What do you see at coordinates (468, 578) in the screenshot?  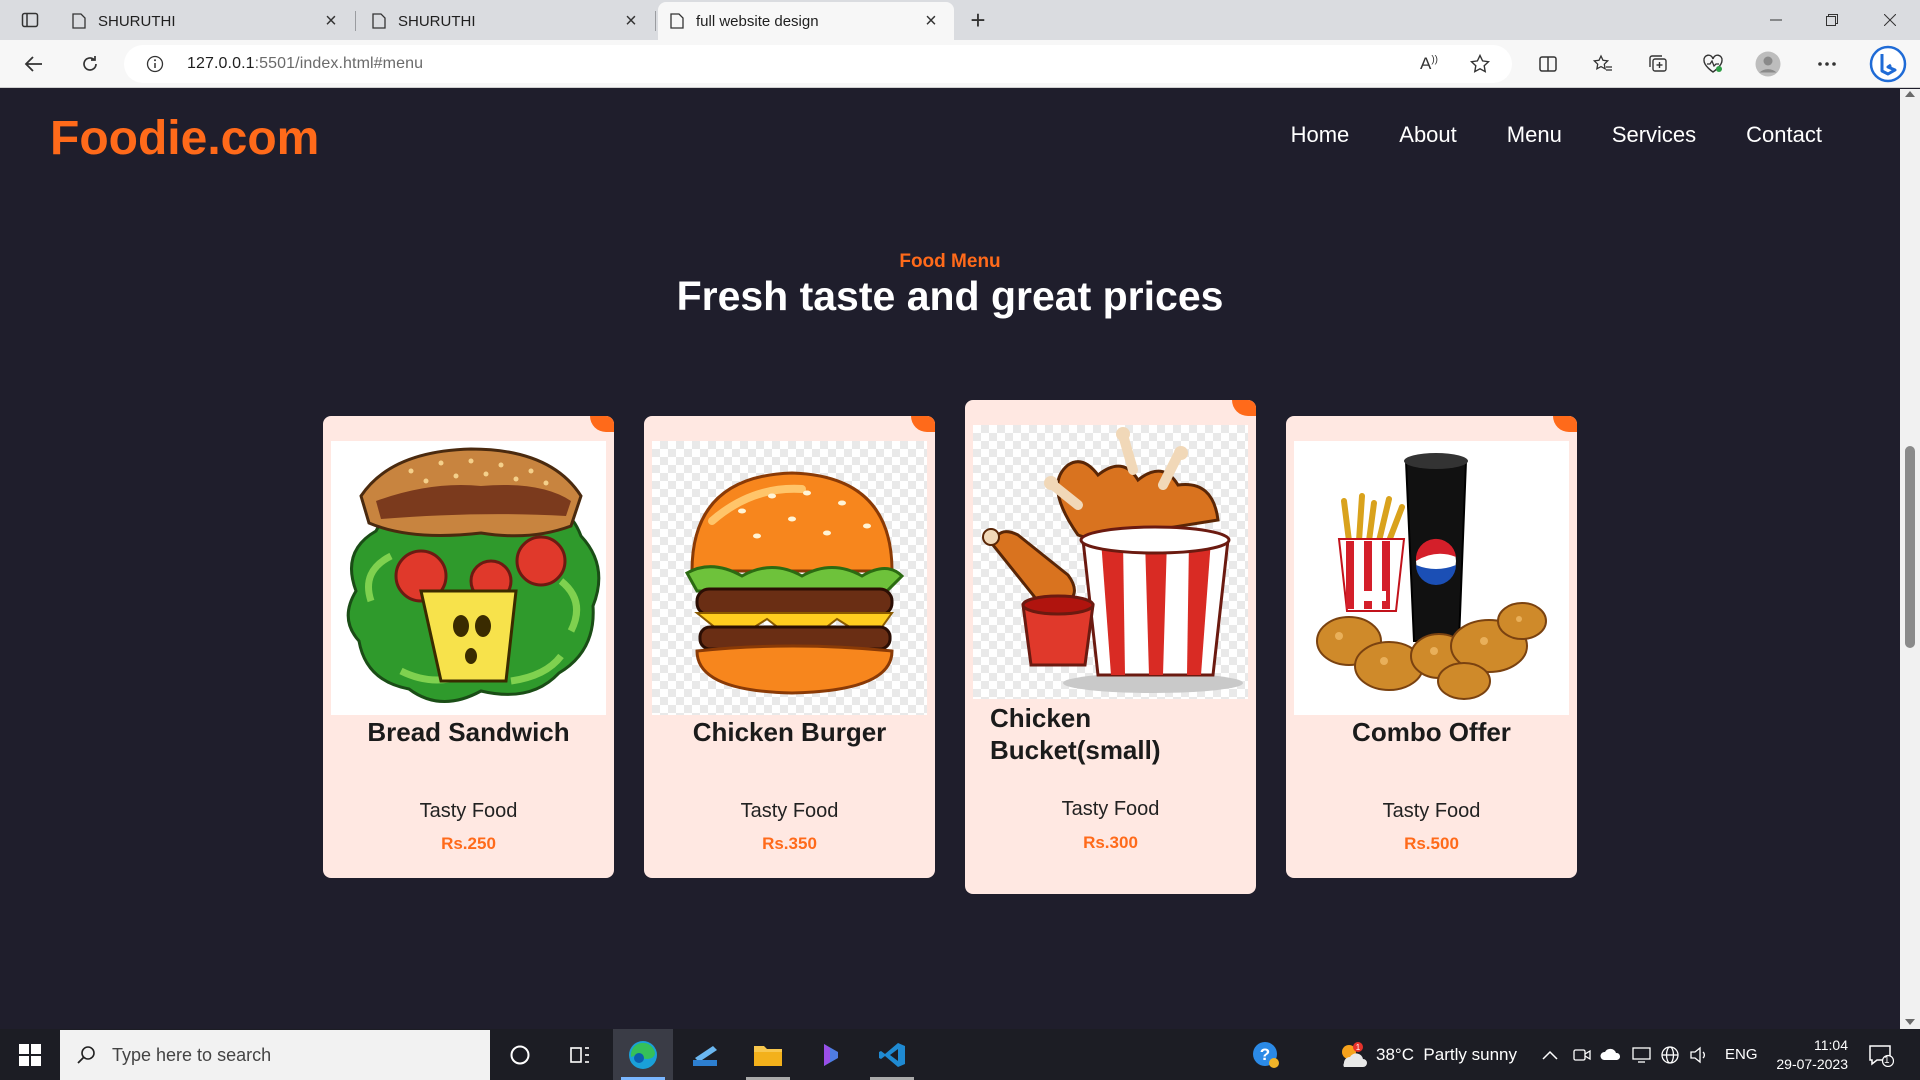 I see `sandwich-image` at bounding box center [468, 578].